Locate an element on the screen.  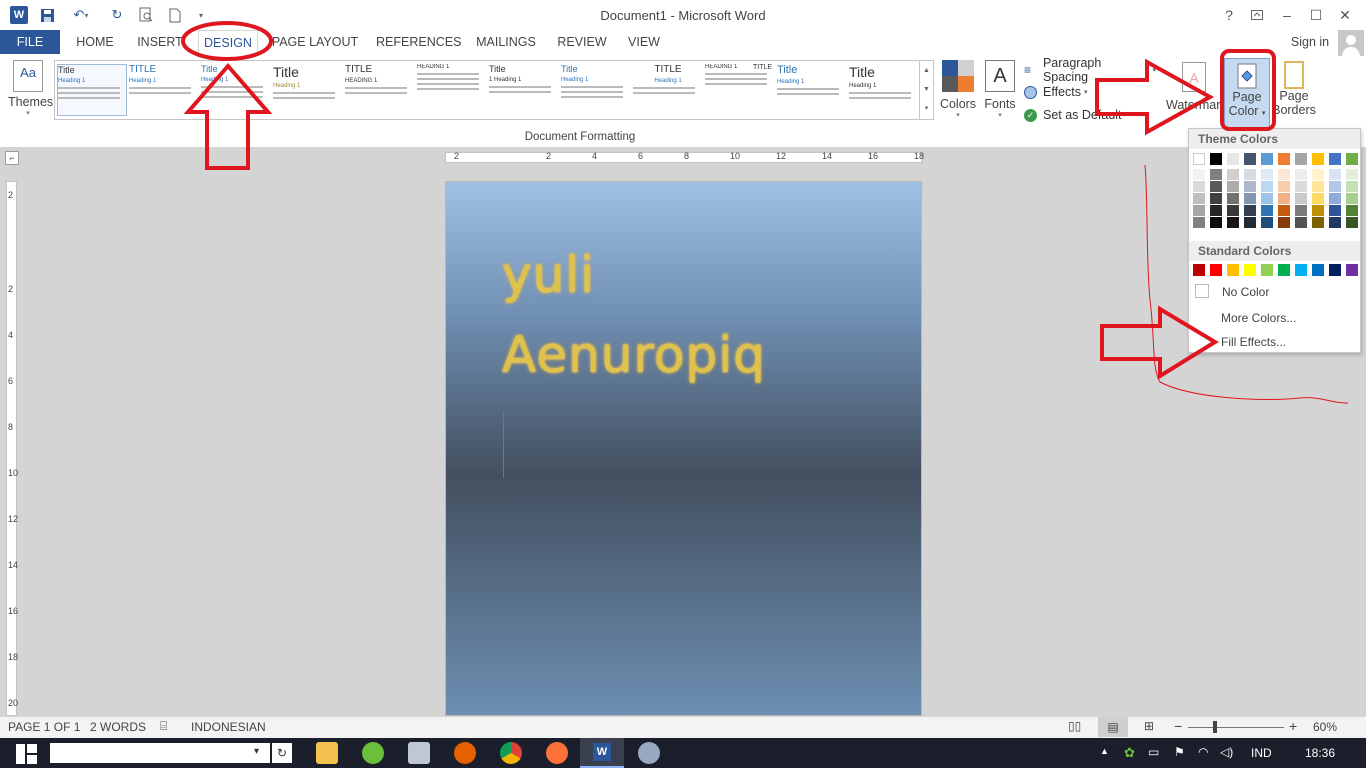
app-icon is located at coordinates (373, 753).